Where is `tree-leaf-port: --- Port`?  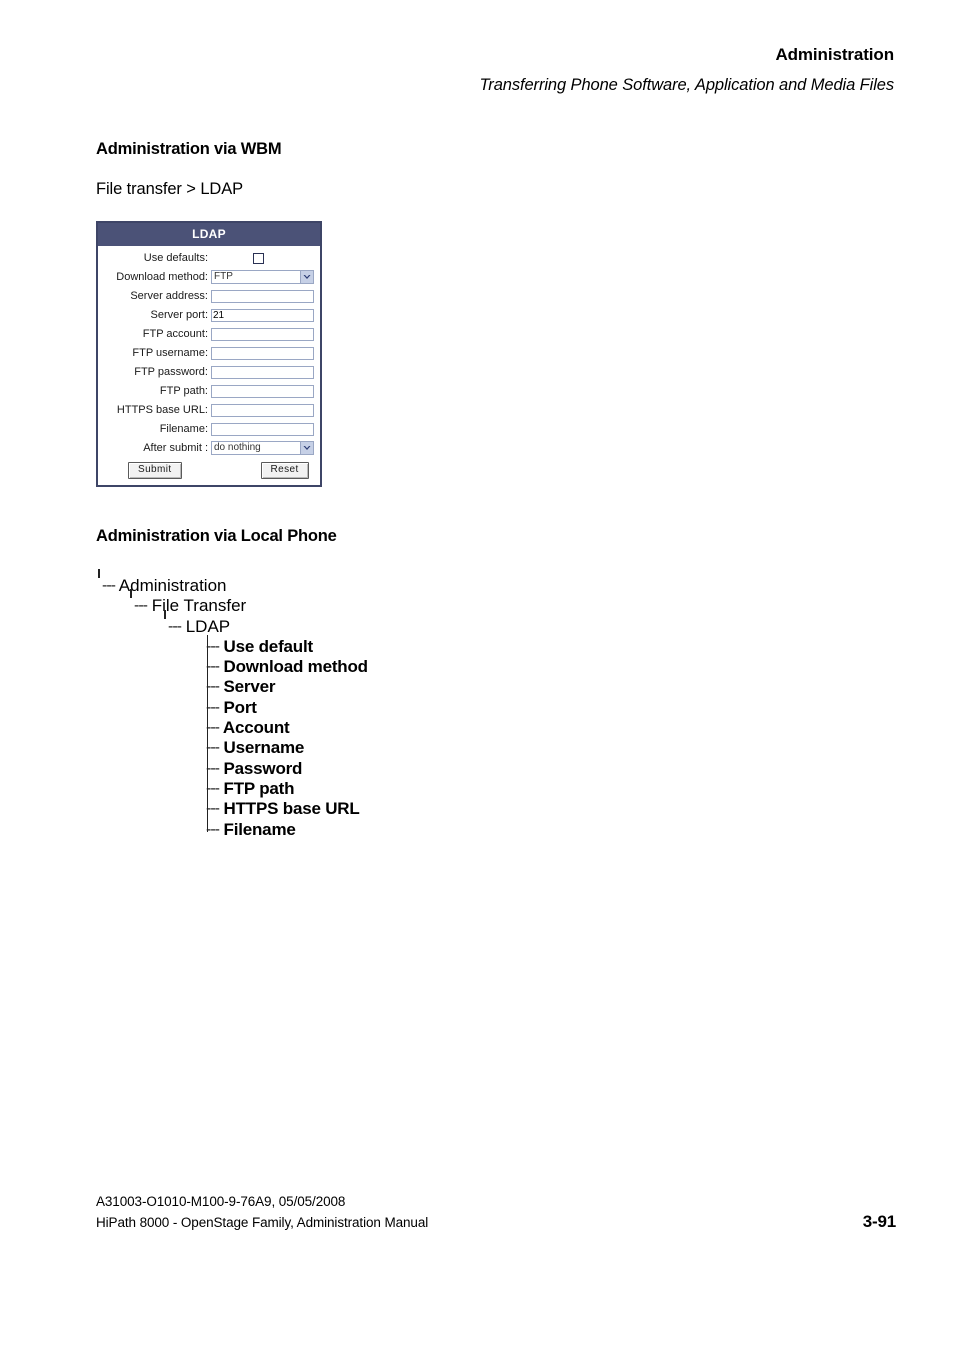
tree-leaf-port: --- Port is located at coordinates (551, 708).